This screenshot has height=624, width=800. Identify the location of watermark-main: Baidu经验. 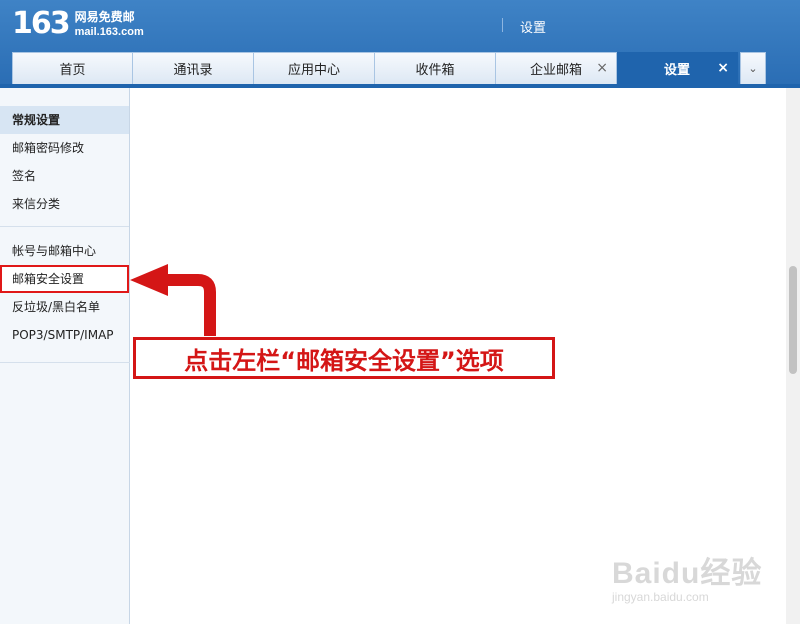
(687, 573).